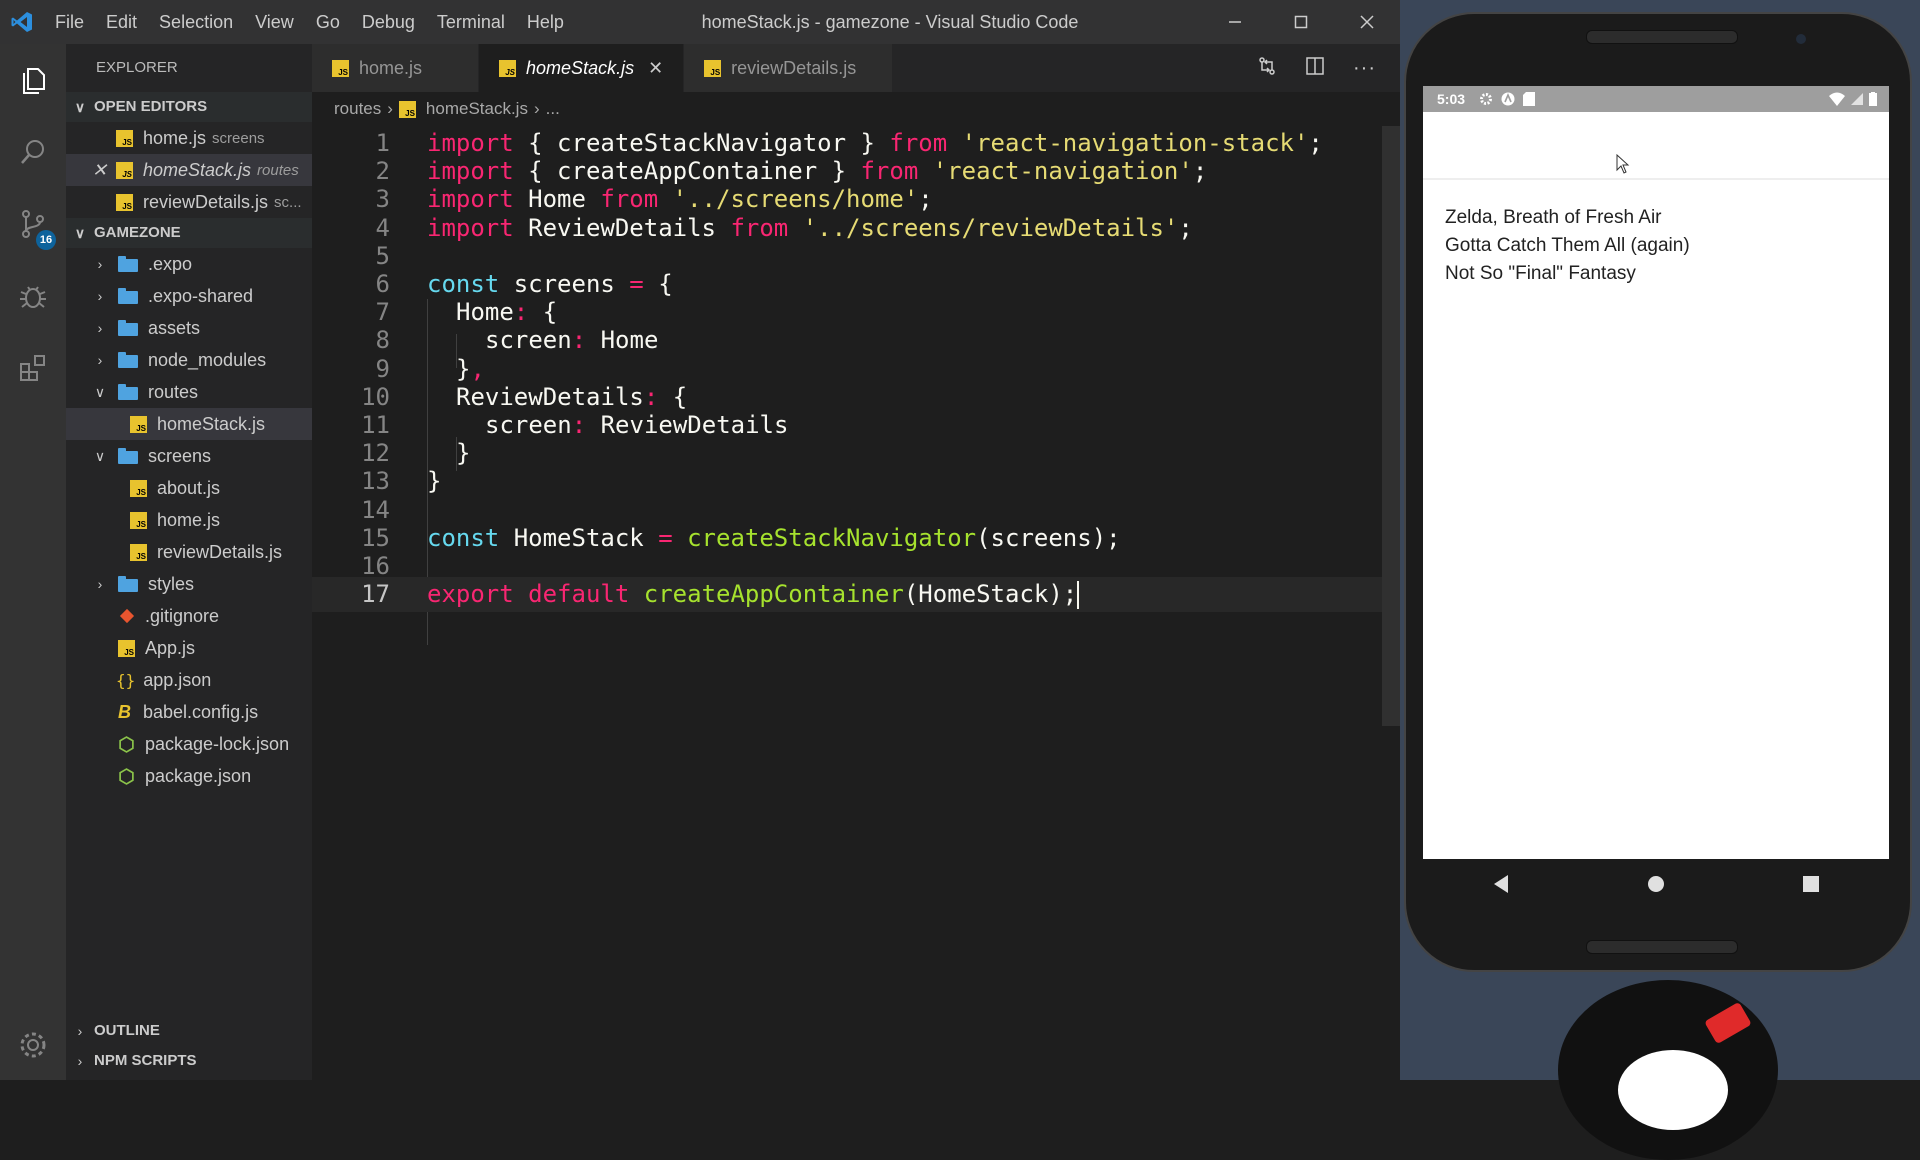 The height and width of the screenshot is (1160, 1920). Describe the element at coordinates (357, 109) in the screenshot. I see `breadcrumb-folder: routes` at that location.